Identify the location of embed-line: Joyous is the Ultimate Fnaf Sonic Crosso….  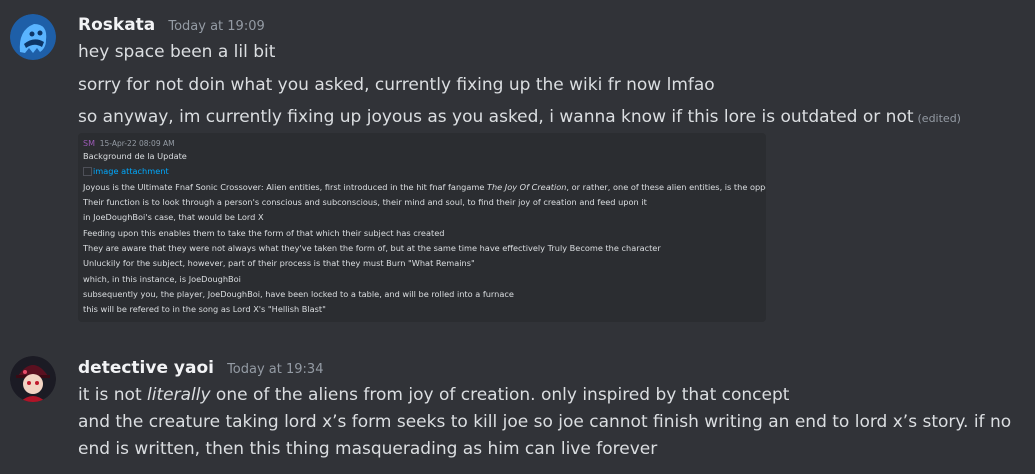
(424, 187).